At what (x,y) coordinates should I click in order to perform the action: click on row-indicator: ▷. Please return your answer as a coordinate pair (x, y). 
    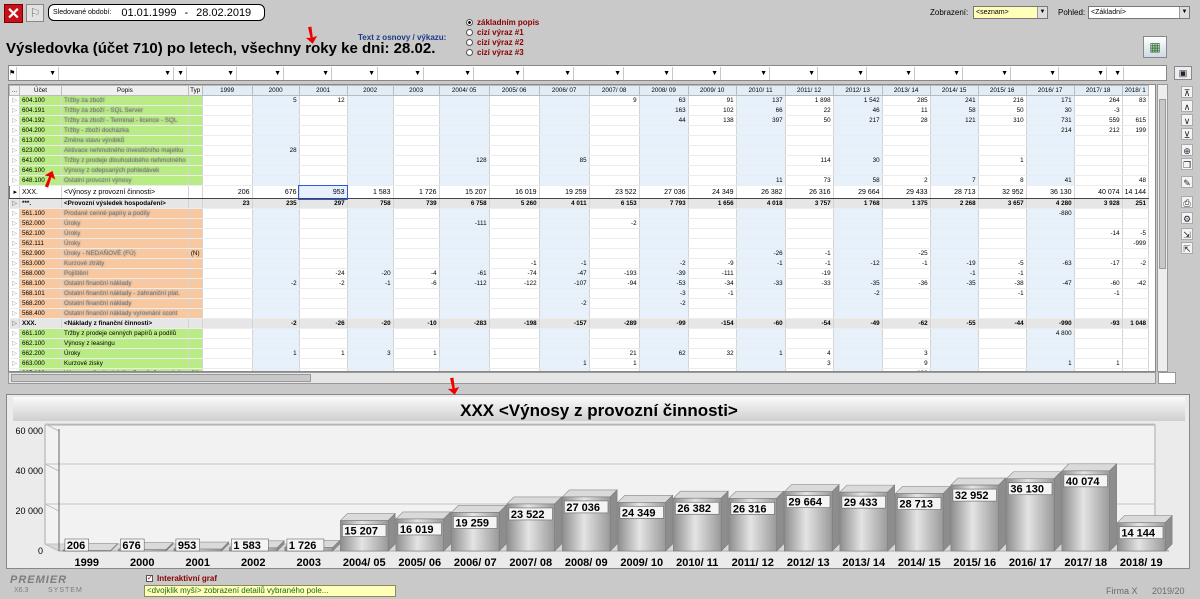
    Looking at the image, I should click on (14, 293).